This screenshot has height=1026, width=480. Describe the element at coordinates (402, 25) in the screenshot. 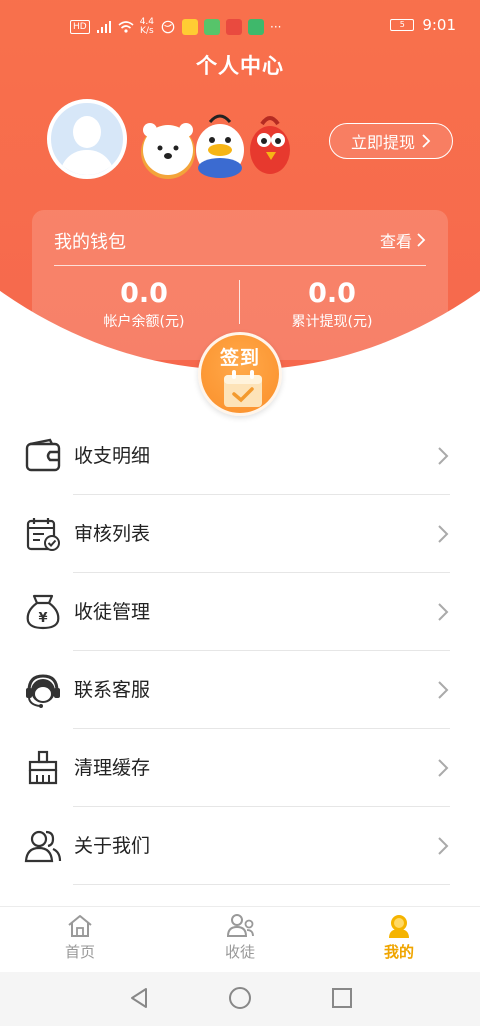

I see `battery-icon: 5` at that location.